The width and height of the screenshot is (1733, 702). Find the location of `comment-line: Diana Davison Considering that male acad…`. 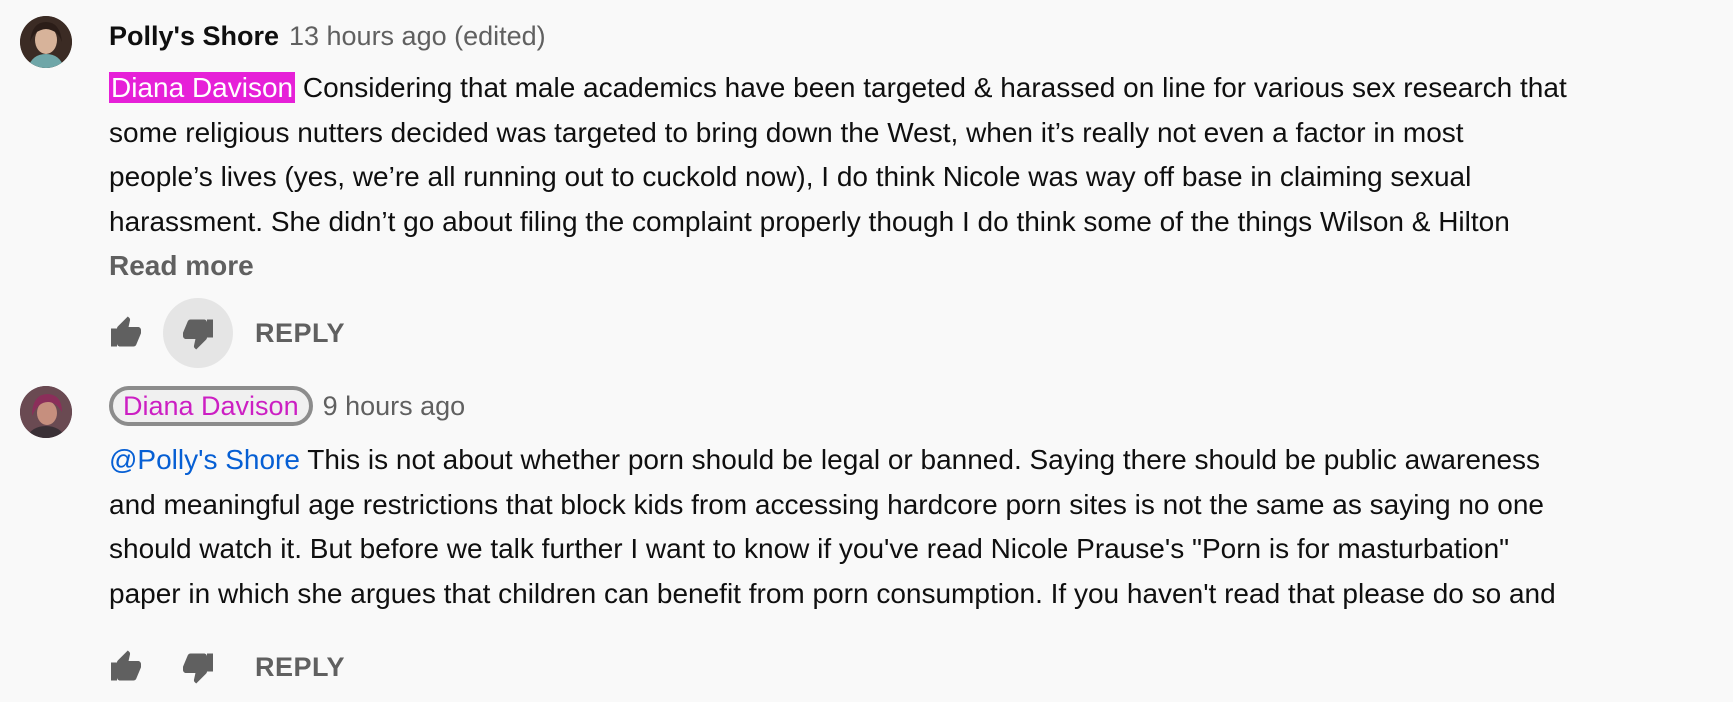

comment-line: Diana Davison Considering that male acad… is located at coordinates (916, 88).